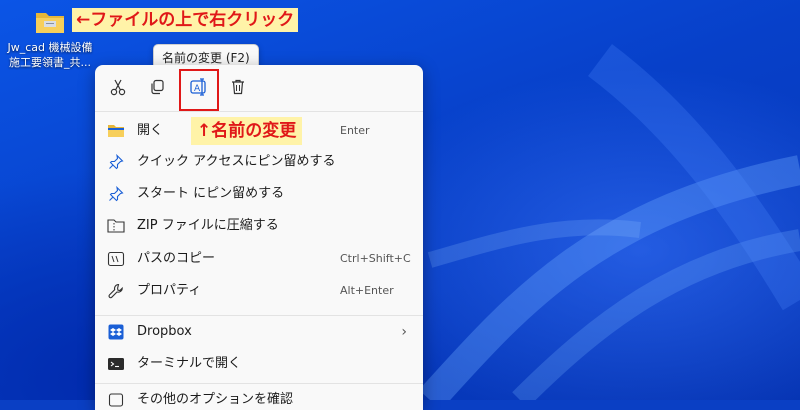  I want to click on menu-item-label: 開く, so click(150, 130).